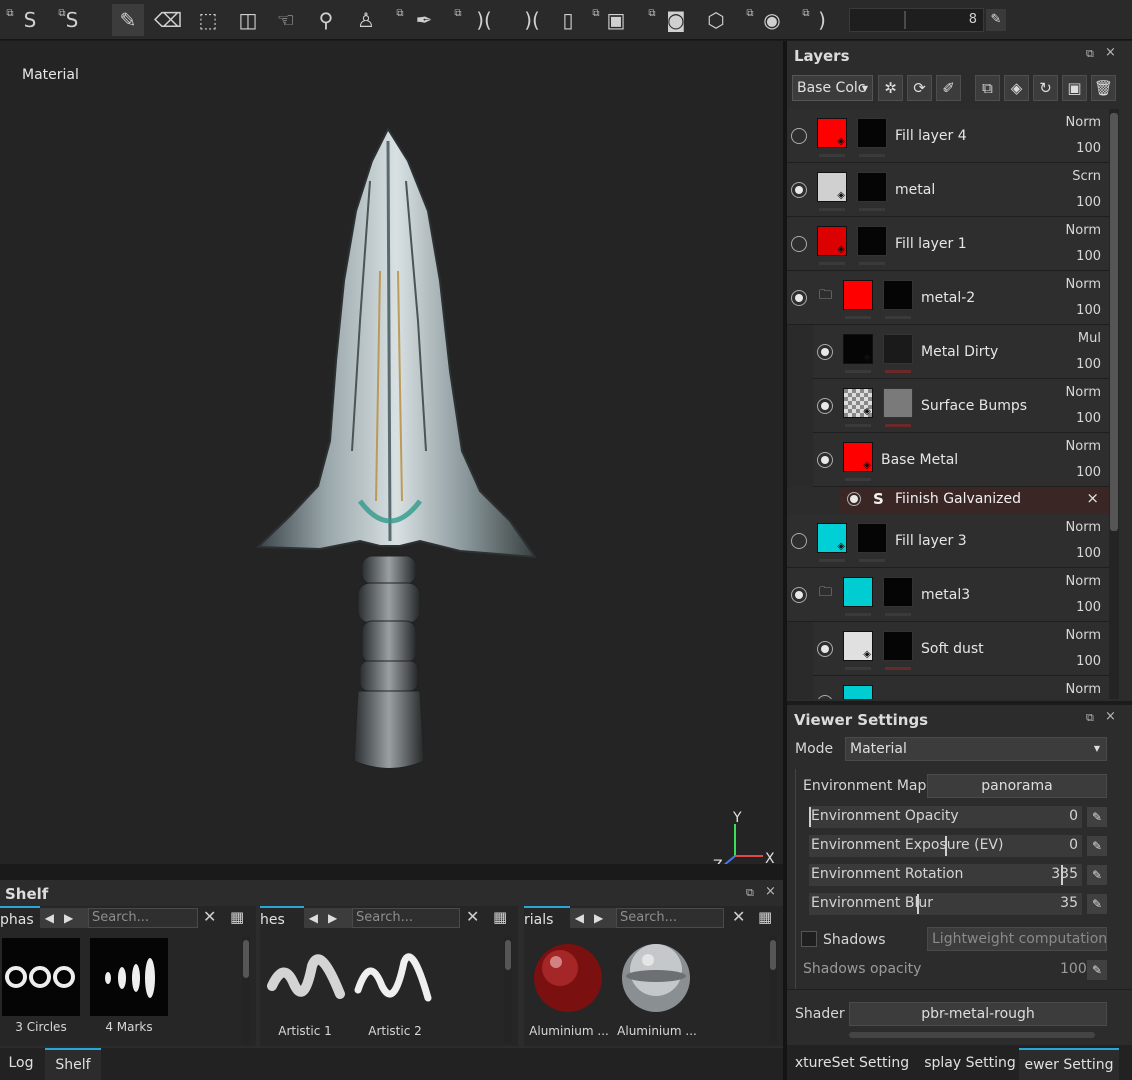  Describe the element at coordinates (948, 352) in the screenshot. I see `layer-row: ◈ Metal Dirty Mul 100` at that location.